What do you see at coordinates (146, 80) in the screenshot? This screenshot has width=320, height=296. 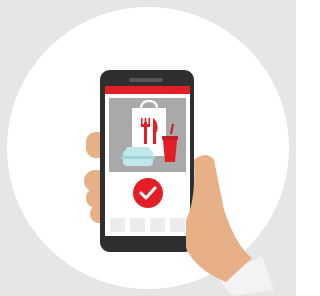 I see `phone-speaker` at bounding box center [146, 80].